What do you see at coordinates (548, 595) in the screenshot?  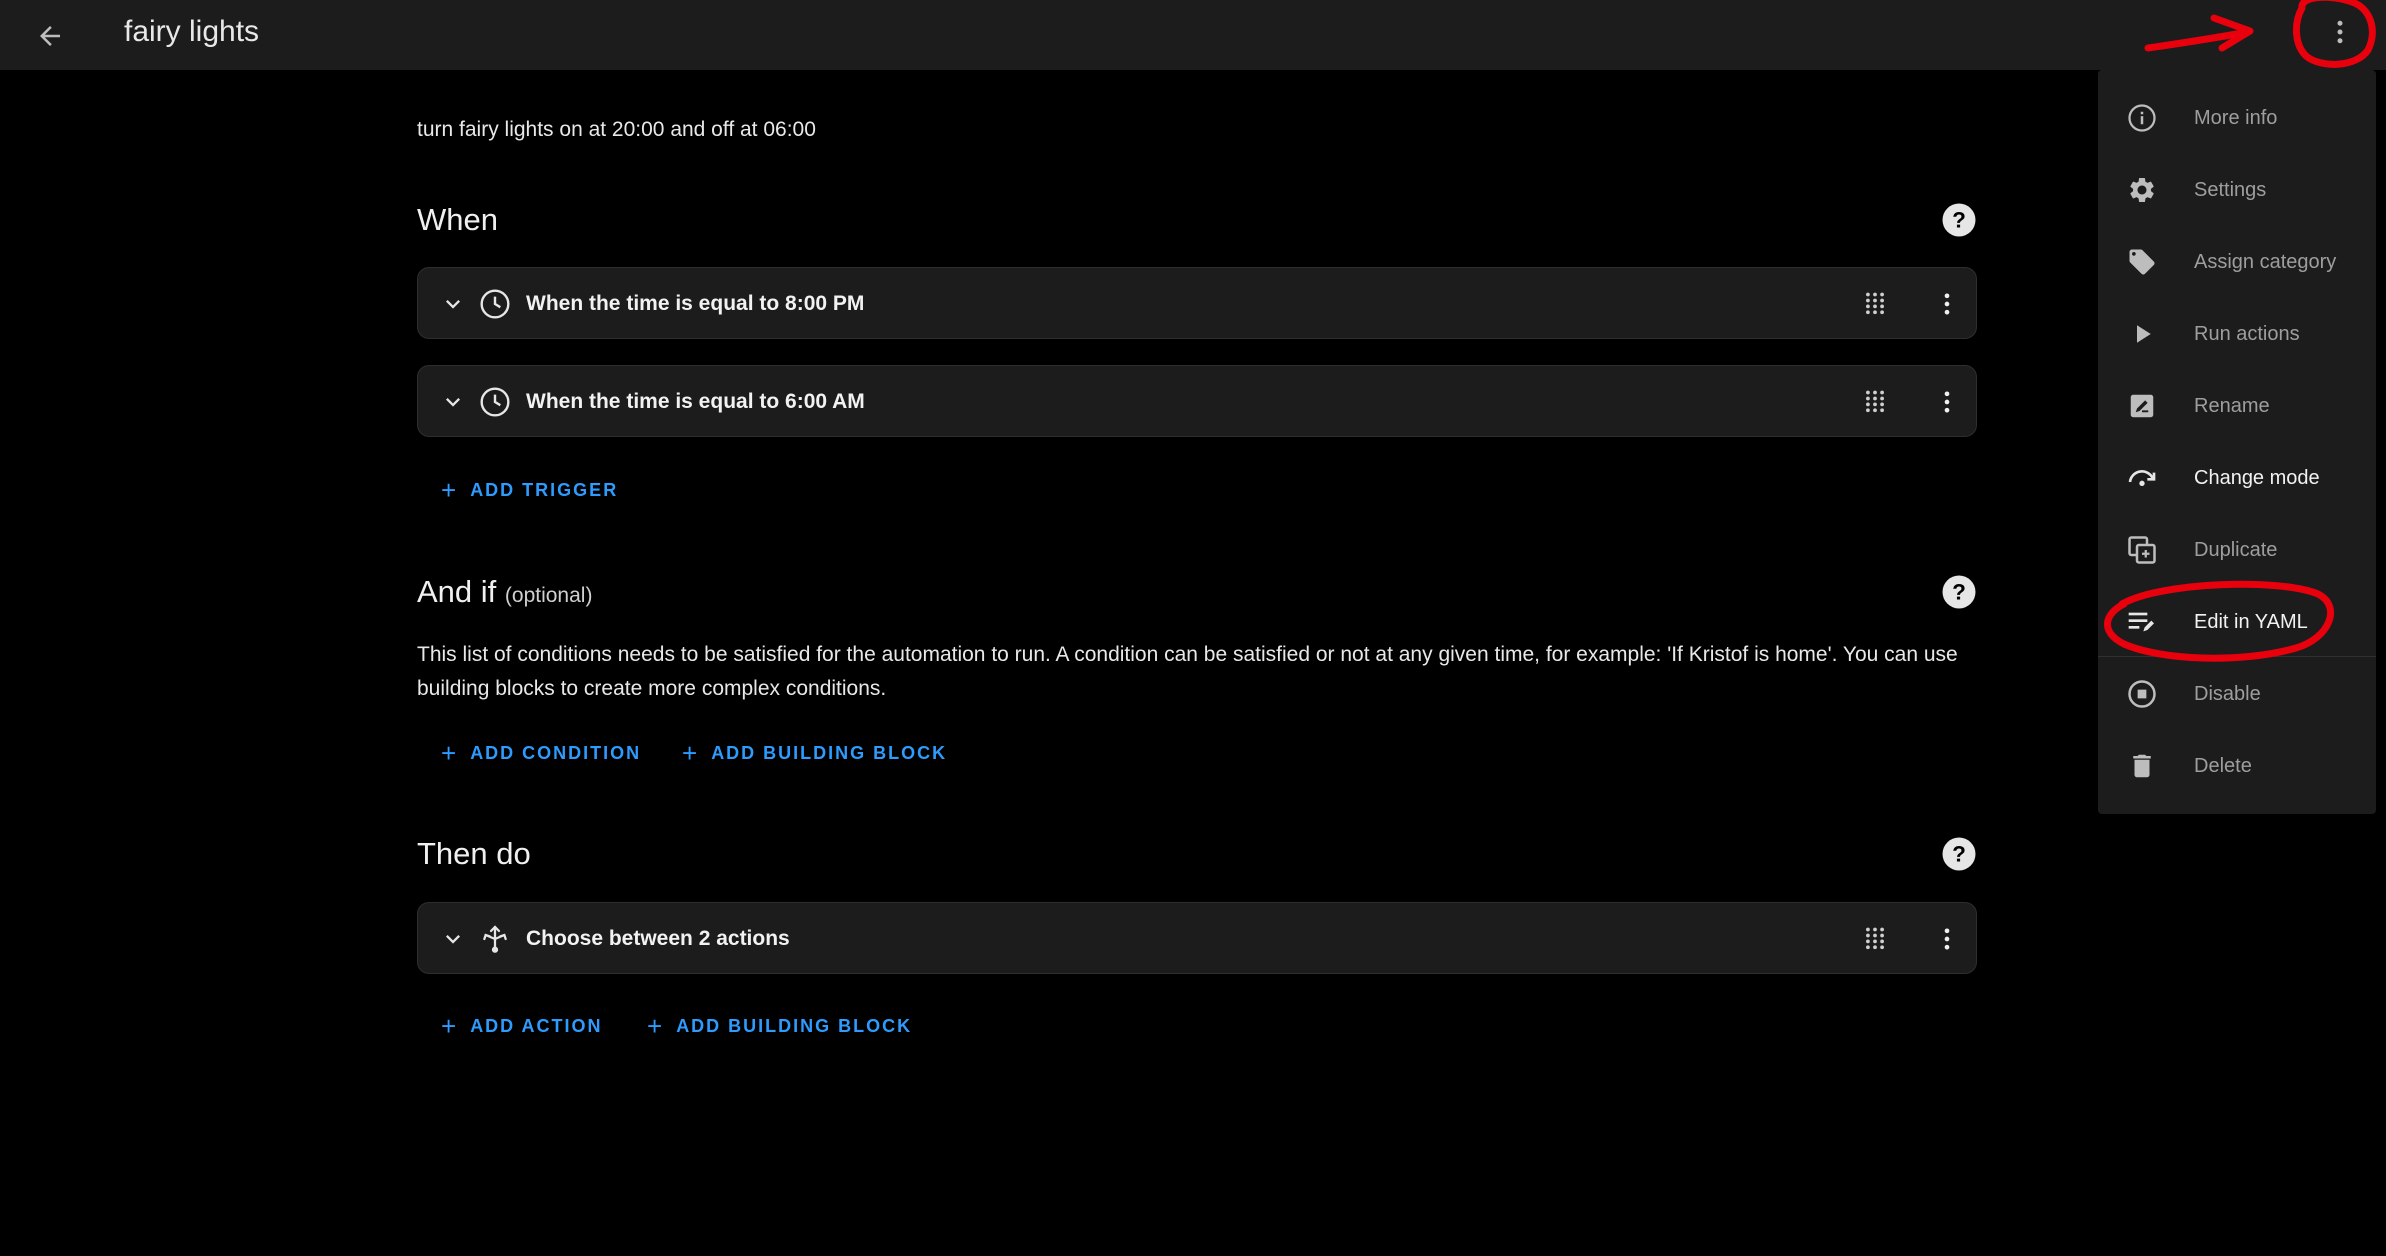 I see `optional-label: (optional)` at bounding box center [548, 595].